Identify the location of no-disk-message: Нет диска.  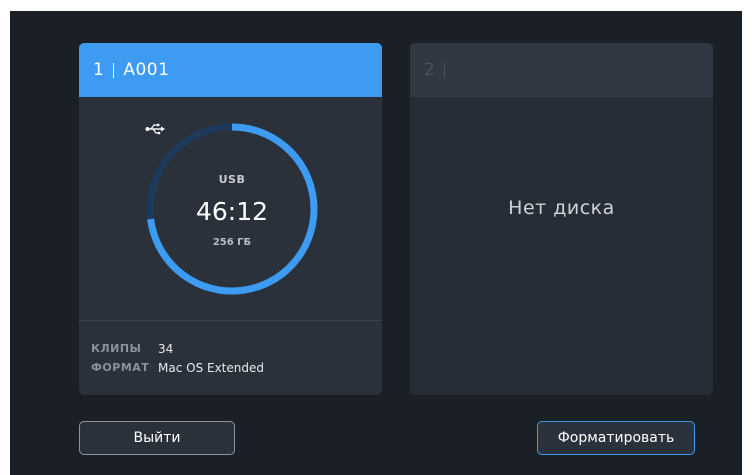
(561, 208).